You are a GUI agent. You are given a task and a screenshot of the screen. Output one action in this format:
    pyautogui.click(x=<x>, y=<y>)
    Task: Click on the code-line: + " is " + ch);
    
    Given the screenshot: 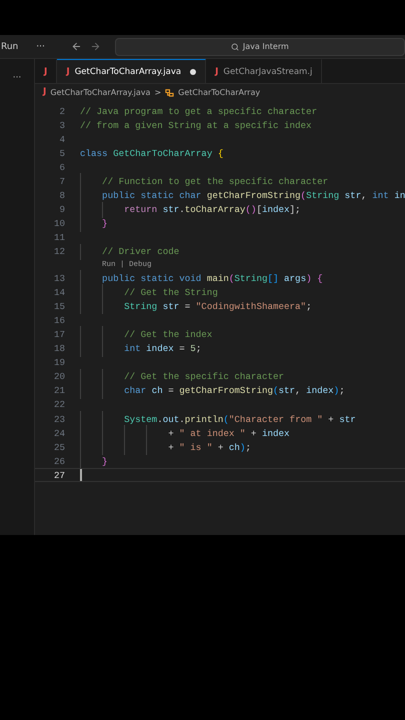 What is the action you would take?
    pyautogui.click(x=209, y=447)
    